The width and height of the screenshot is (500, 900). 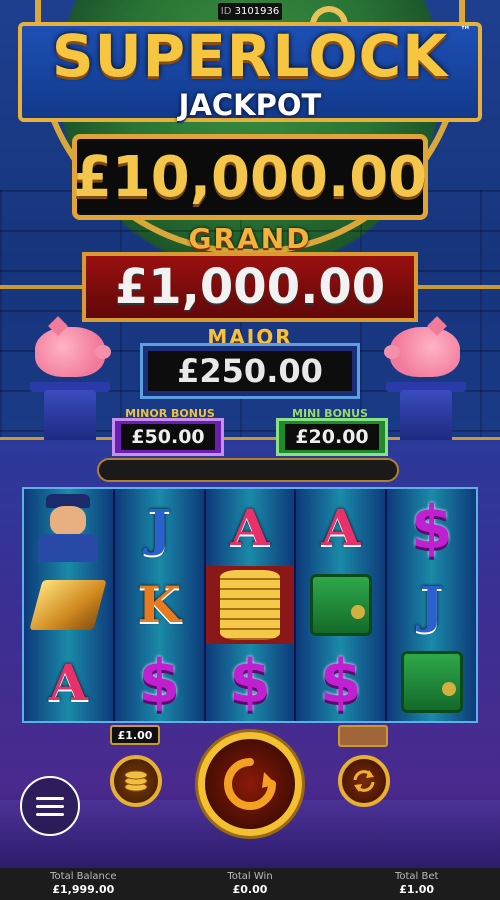 I want to click on reel-3: A $, so click(x=251, y=605).